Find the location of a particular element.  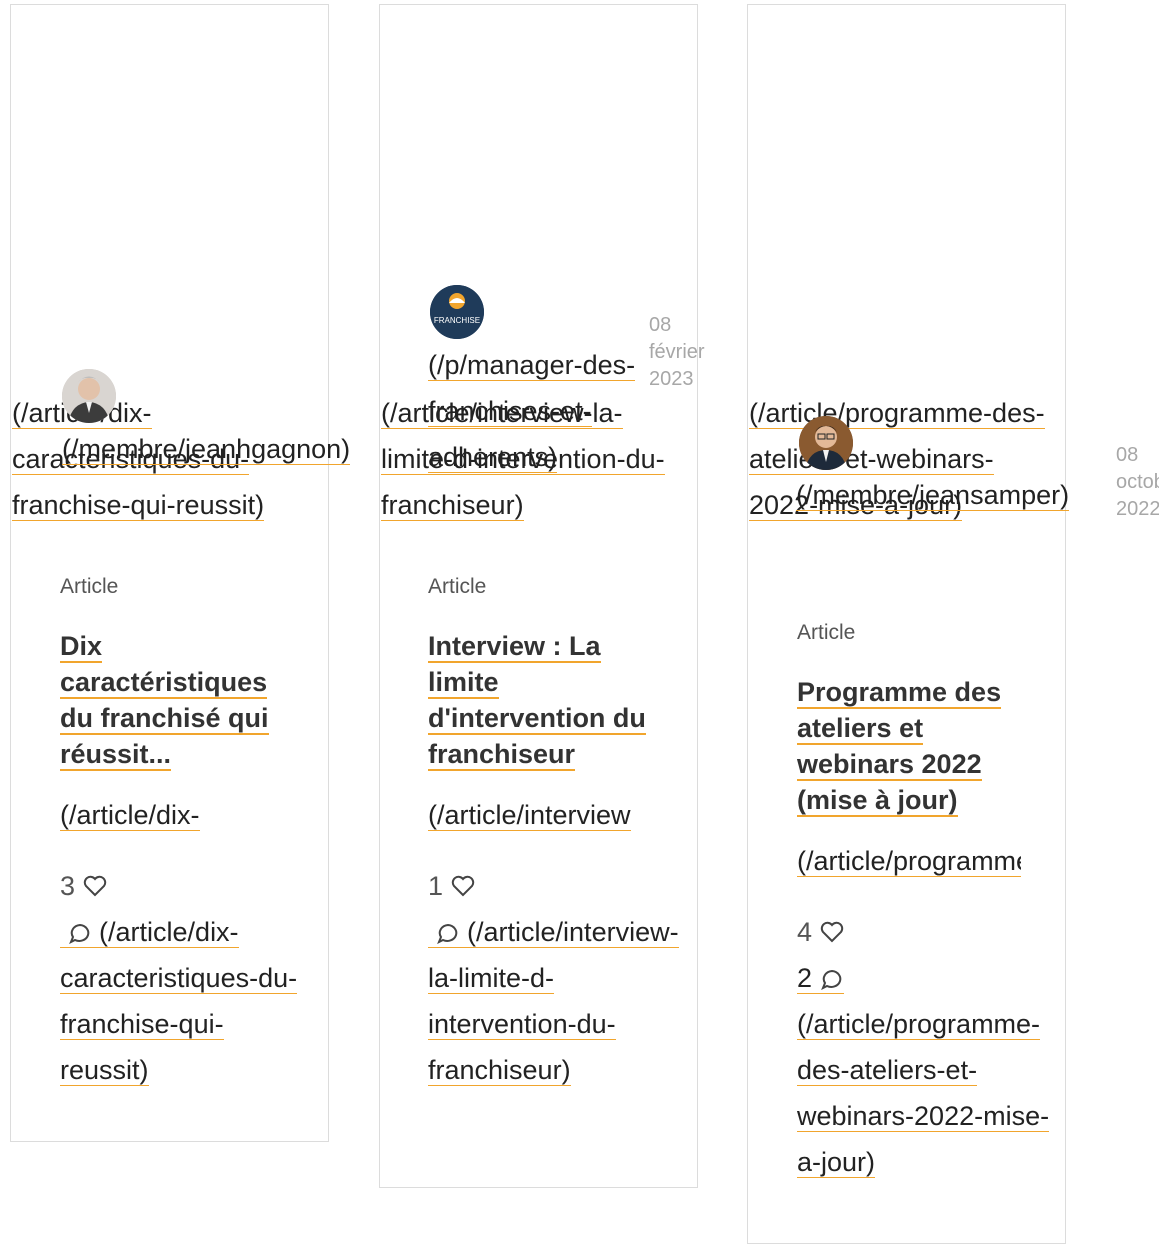

title-link-text: (/article/dix- is located at coordinates (130, 815).